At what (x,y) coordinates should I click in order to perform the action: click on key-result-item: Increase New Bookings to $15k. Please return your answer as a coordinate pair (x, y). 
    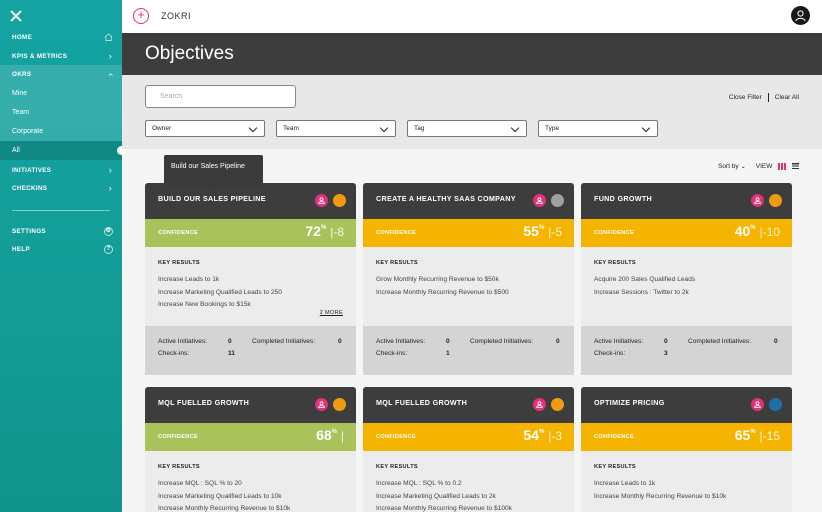
    Looking at the image, I should click on (204, 304).